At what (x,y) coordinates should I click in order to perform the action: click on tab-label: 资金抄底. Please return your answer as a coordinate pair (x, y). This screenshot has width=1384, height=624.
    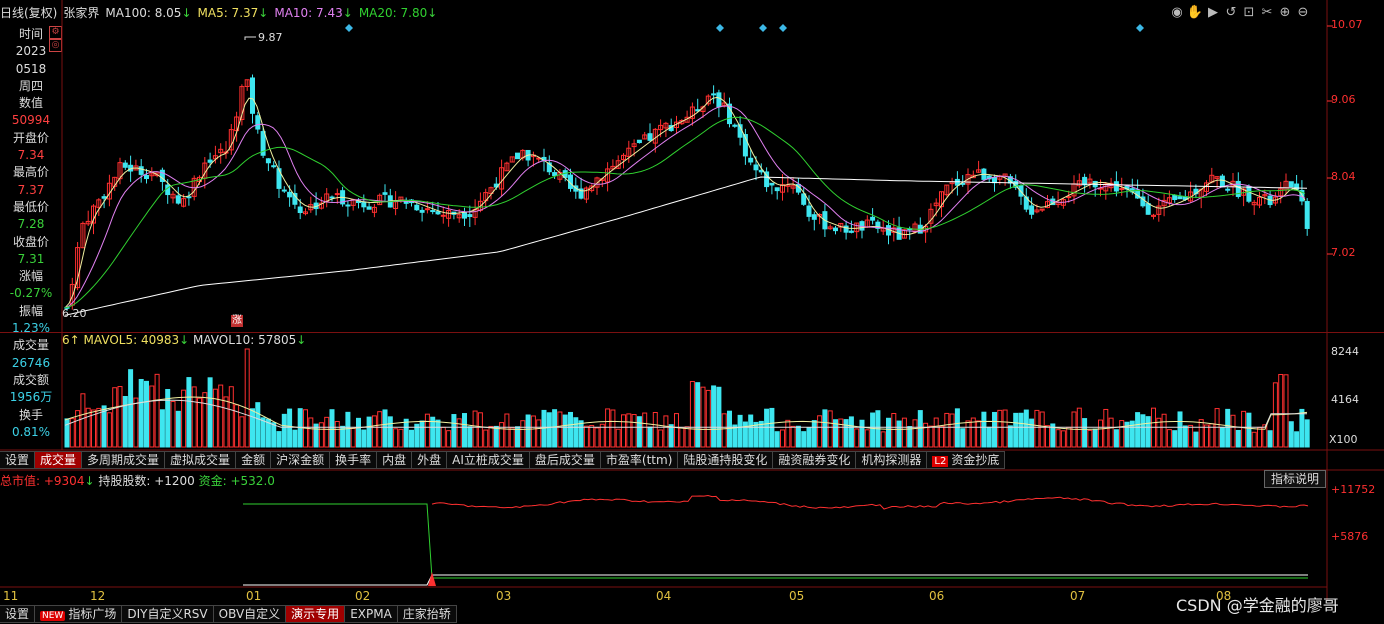
    Looking at the image, I should click on (975, 460).